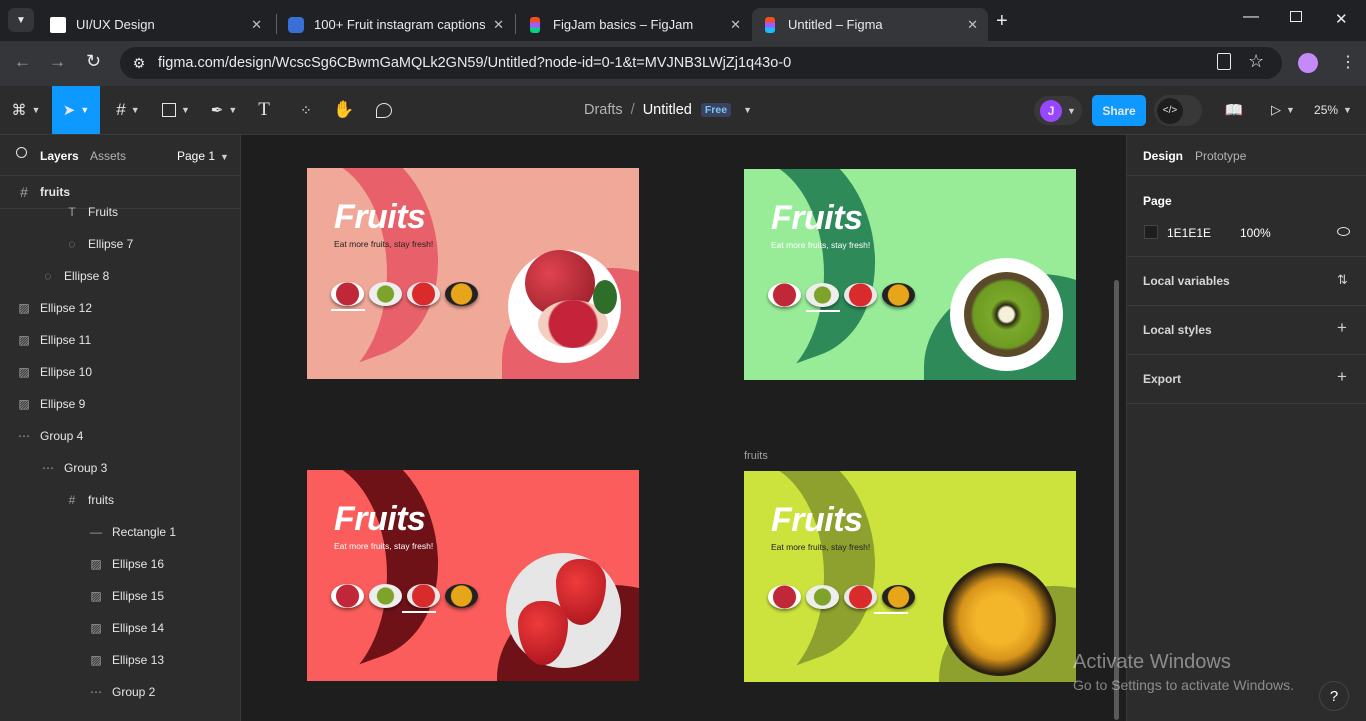 Image resolution: width=1366 pixels, height=721 pixels. I want to click on layer-name: Ellipse 12, so click(66, 308).